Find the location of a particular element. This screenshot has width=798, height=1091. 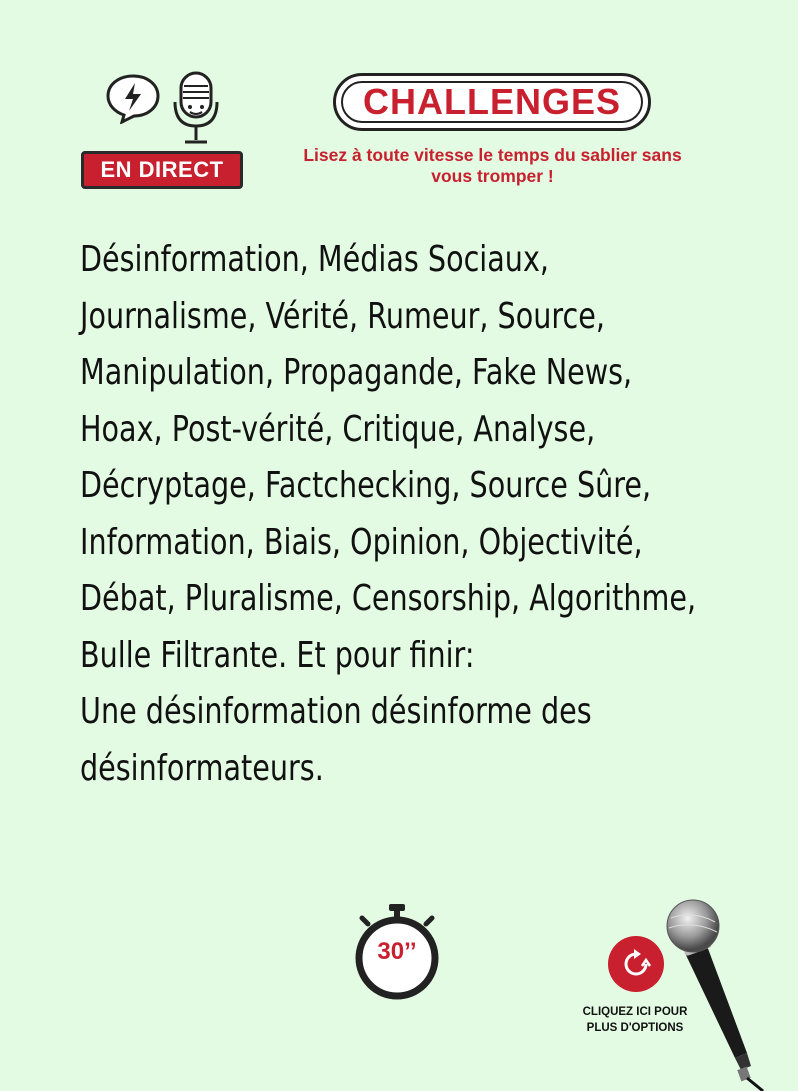

live-badge: EN DIRECT is located at coordinates (162, 170).